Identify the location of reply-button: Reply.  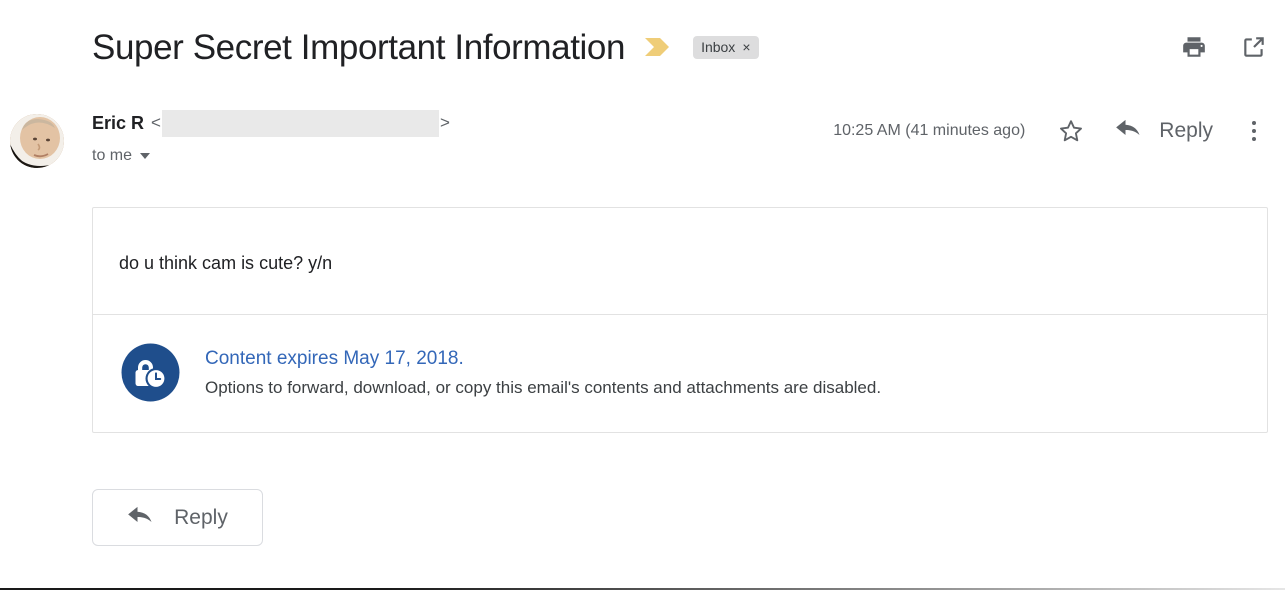
(177, 517).